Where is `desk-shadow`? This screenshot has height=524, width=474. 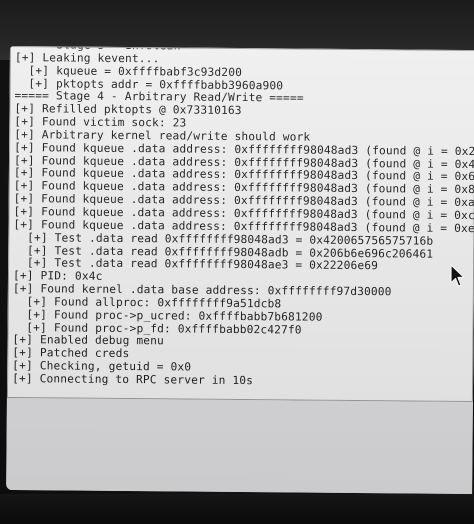 desk-shadow is located at coordinates (237, 509).